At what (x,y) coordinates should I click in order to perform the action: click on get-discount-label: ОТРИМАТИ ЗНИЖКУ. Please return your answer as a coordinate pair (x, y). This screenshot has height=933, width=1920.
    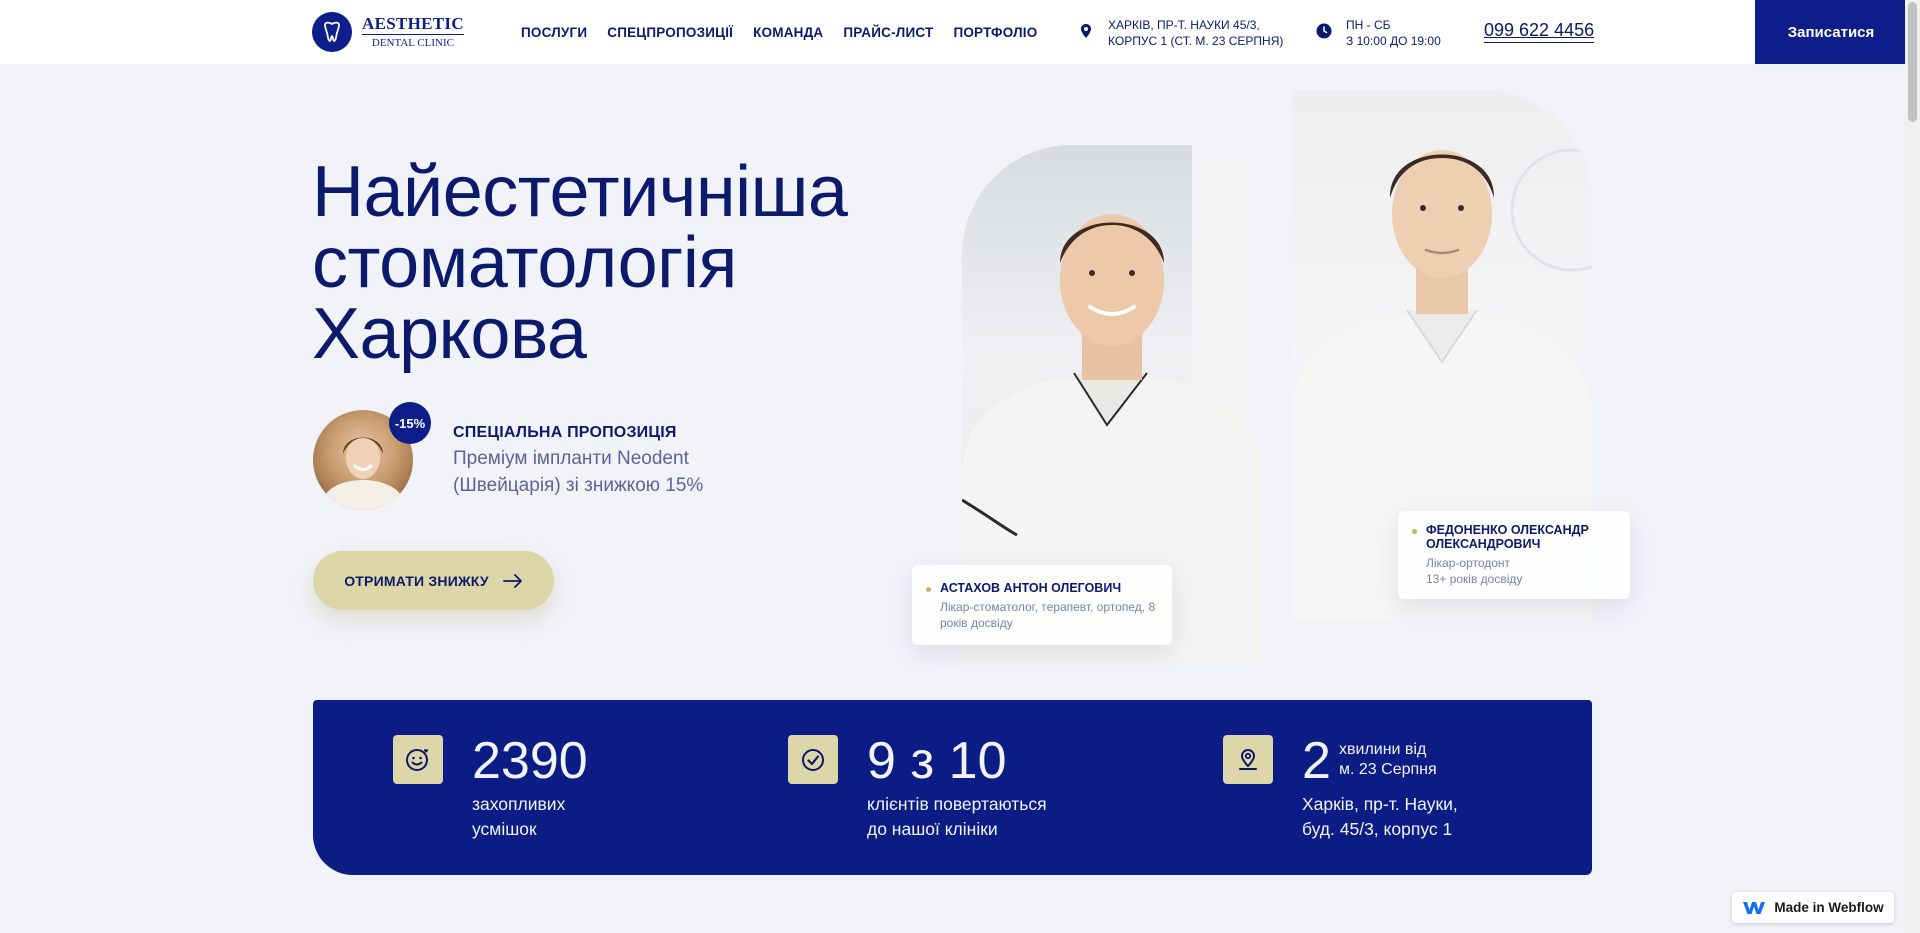
    Looking at the image, I should click on (416, 580).